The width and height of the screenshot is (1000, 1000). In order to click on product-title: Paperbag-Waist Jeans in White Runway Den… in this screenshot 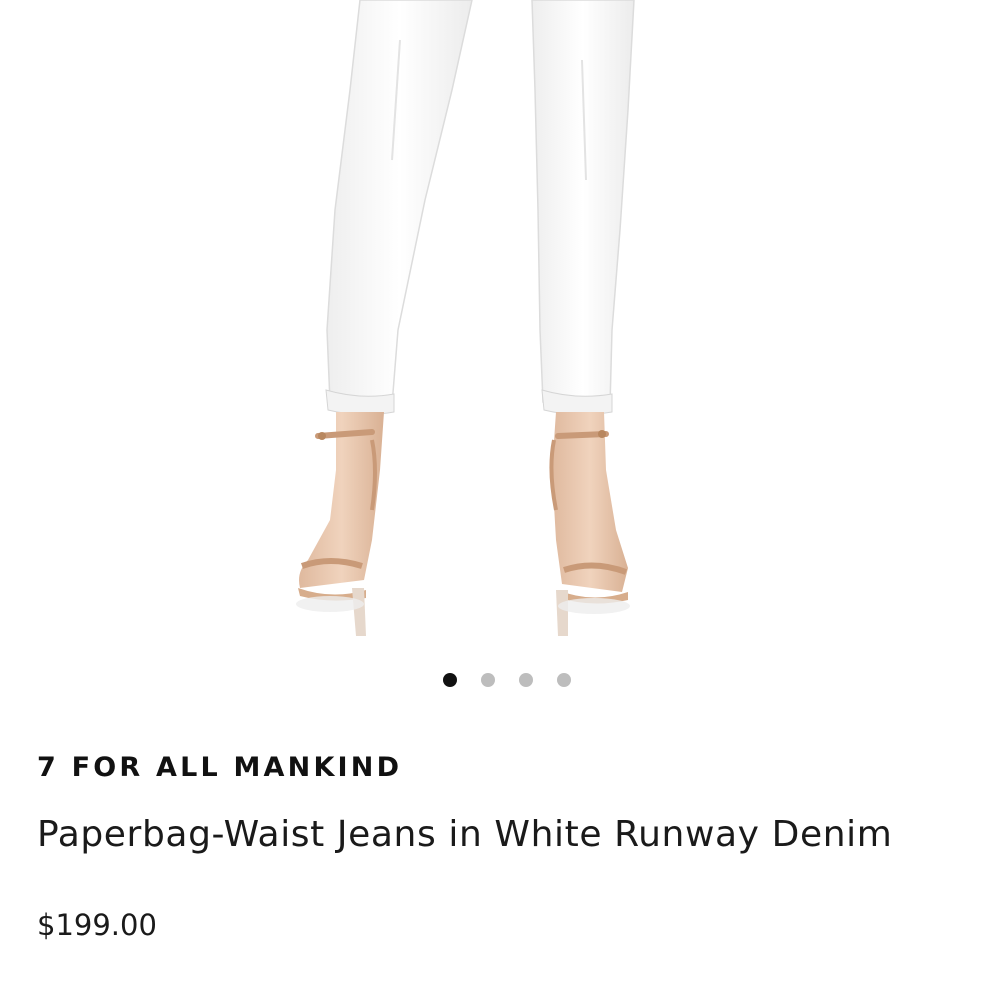, I will do `click(465, 834)`.